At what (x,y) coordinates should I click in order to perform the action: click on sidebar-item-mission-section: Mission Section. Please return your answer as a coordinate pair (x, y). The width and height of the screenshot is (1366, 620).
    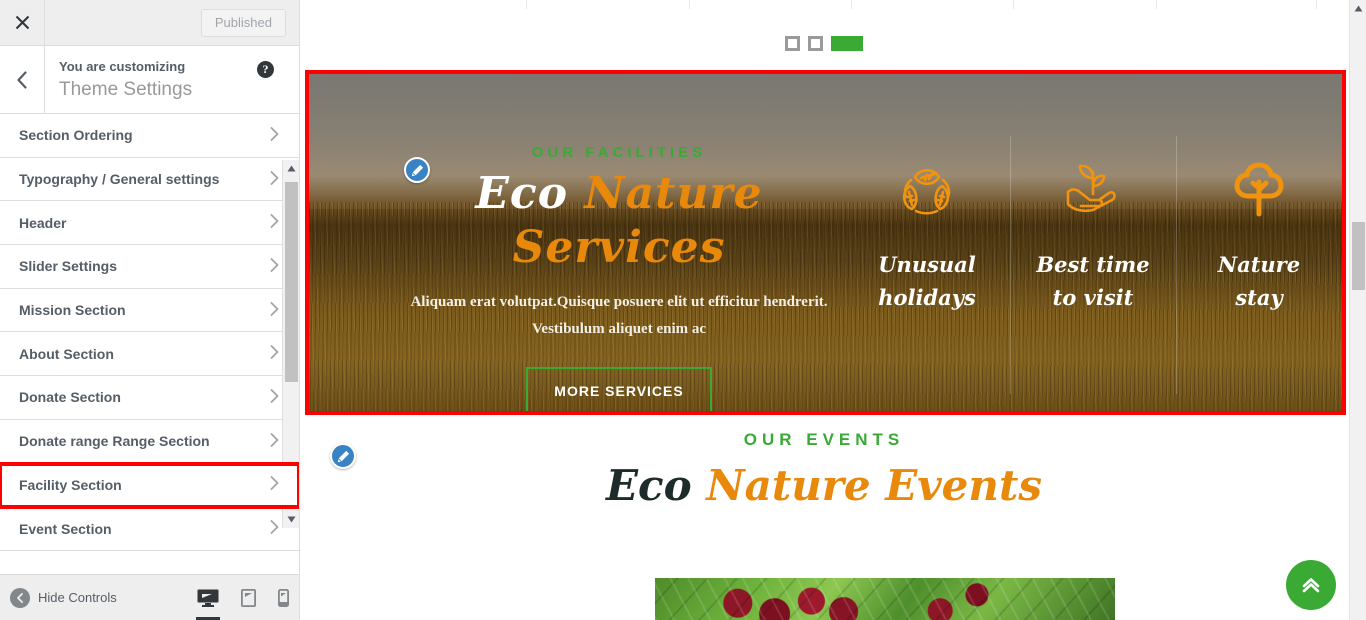
    Looking at the image, I should click on (149, 310).